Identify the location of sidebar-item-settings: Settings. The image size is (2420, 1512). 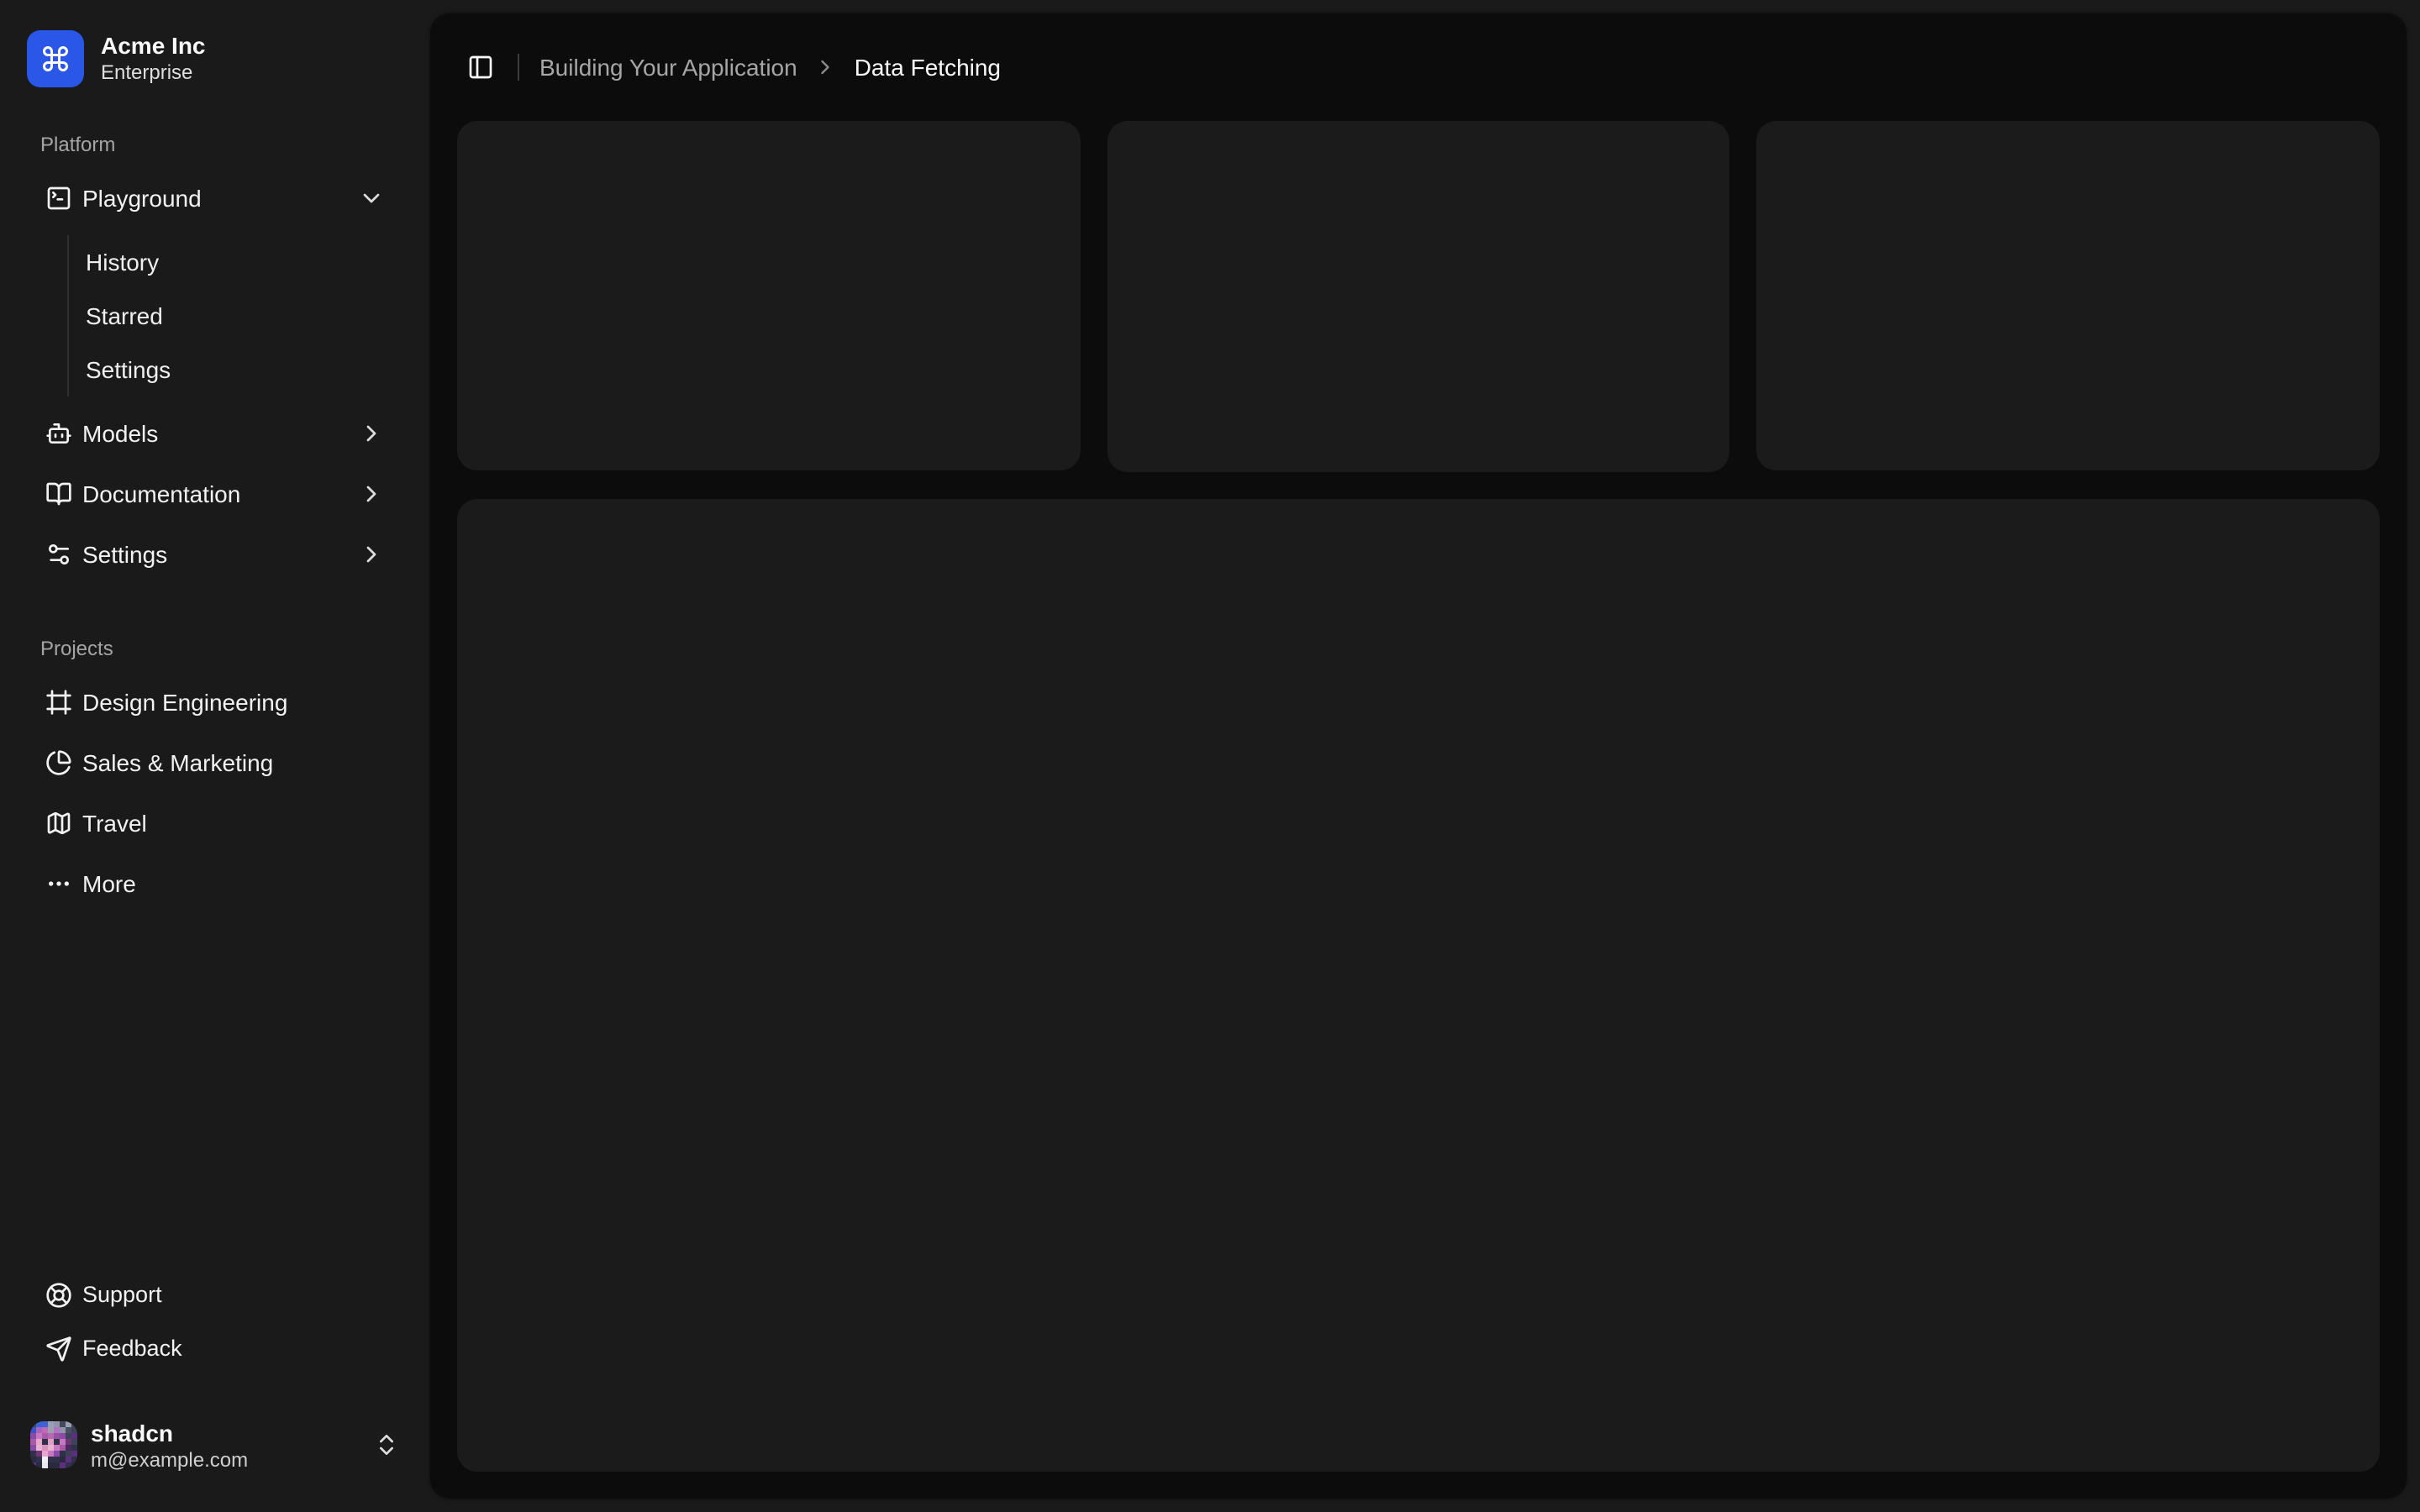
(215, 554).